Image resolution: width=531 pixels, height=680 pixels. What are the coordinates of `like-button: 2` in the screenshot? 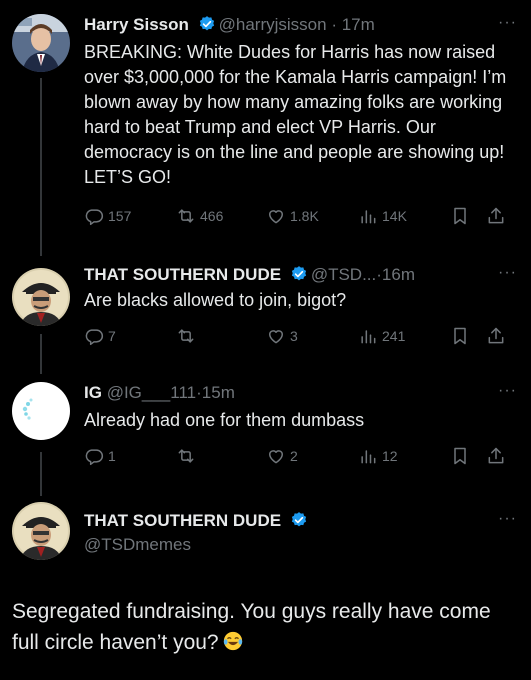 It's located at (282, 456).